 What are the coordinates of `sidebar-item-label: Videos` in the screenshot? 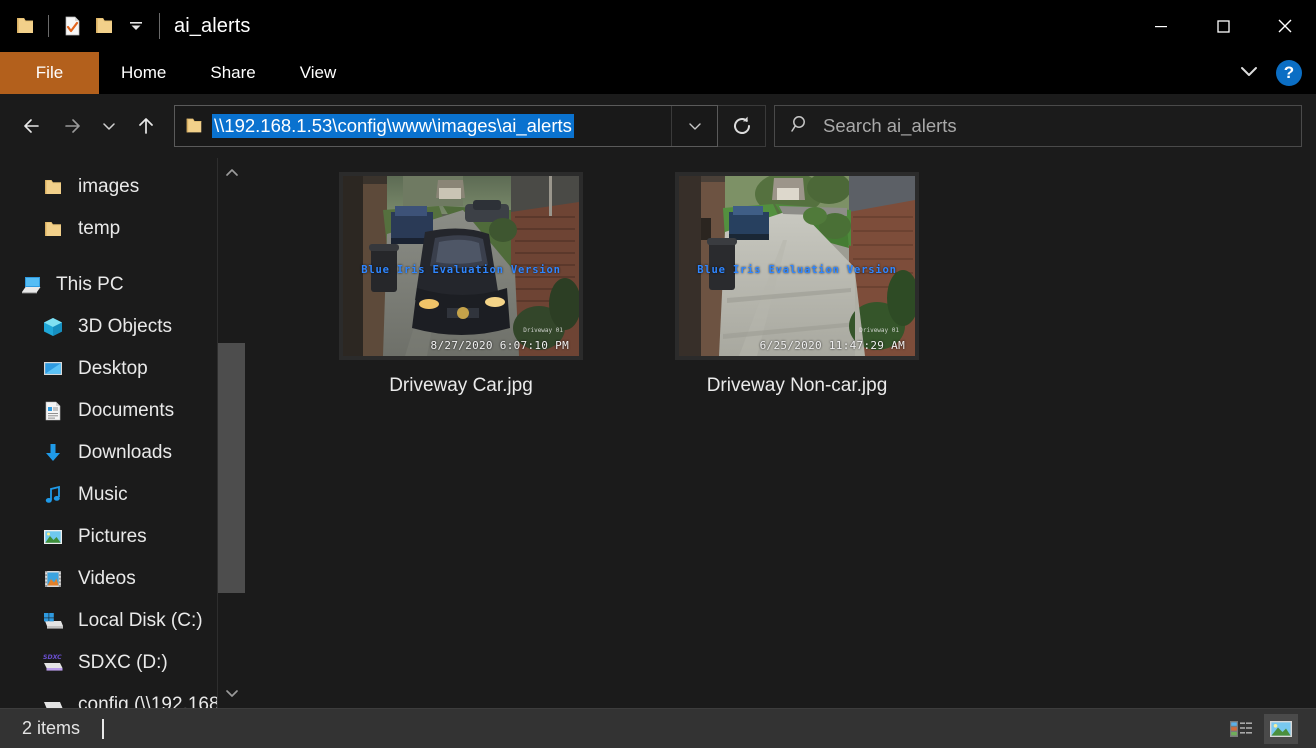 It's located at (107, 578).